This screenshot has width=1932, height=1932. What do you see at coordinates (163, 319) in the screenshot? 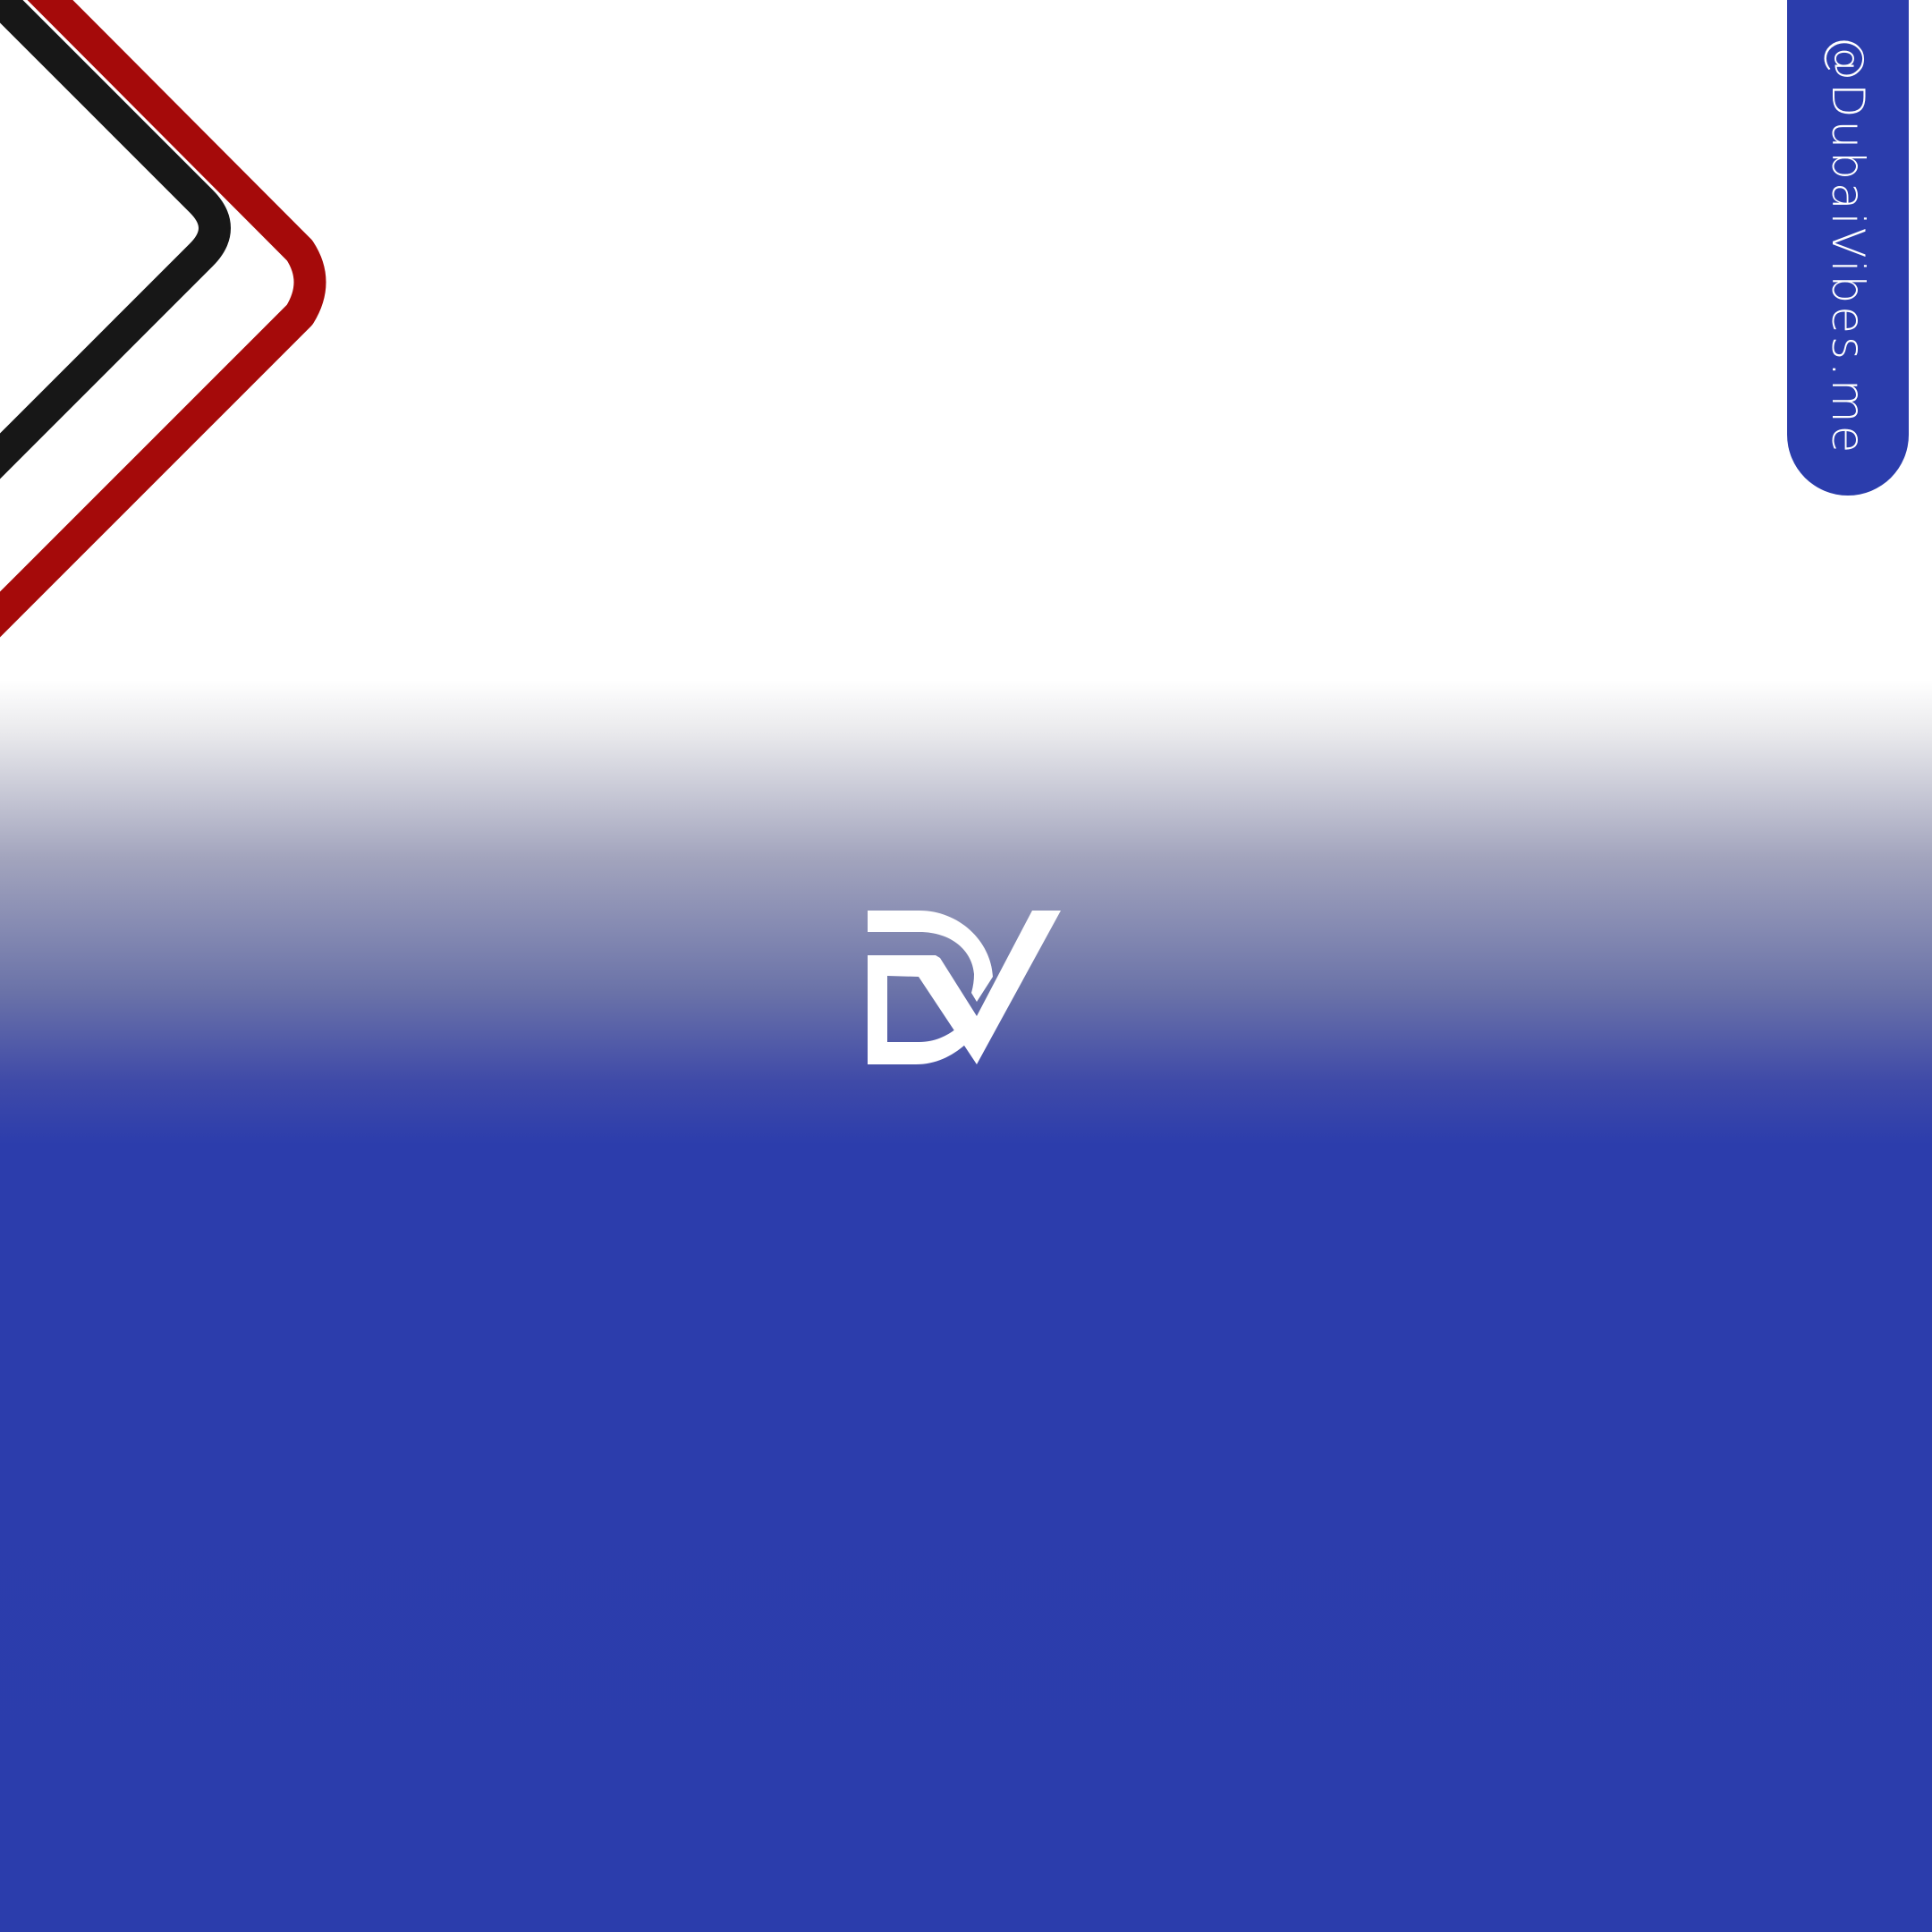
I see `chevron-stripes-icon` at bounding box center [163, 319].